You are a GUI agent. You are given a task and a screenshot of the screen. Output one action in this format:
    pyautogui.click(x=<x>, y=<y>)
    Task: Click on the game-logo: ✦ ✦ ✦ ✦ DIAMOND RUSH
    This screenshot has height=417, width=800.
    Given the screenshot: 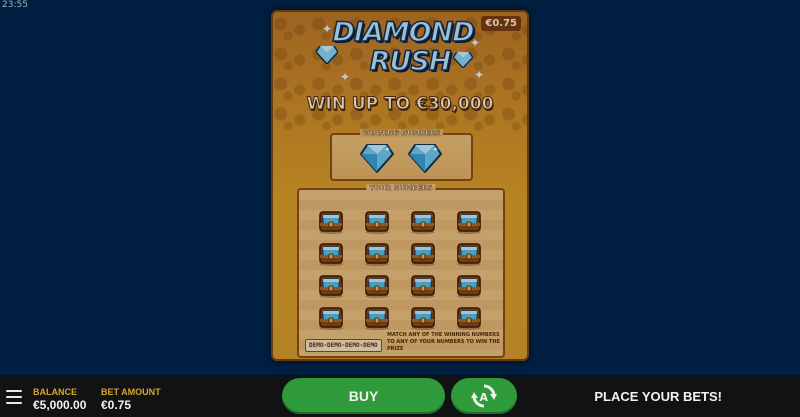 What is the action you would take?
    pyautogui.click(x=400, y=52)
    